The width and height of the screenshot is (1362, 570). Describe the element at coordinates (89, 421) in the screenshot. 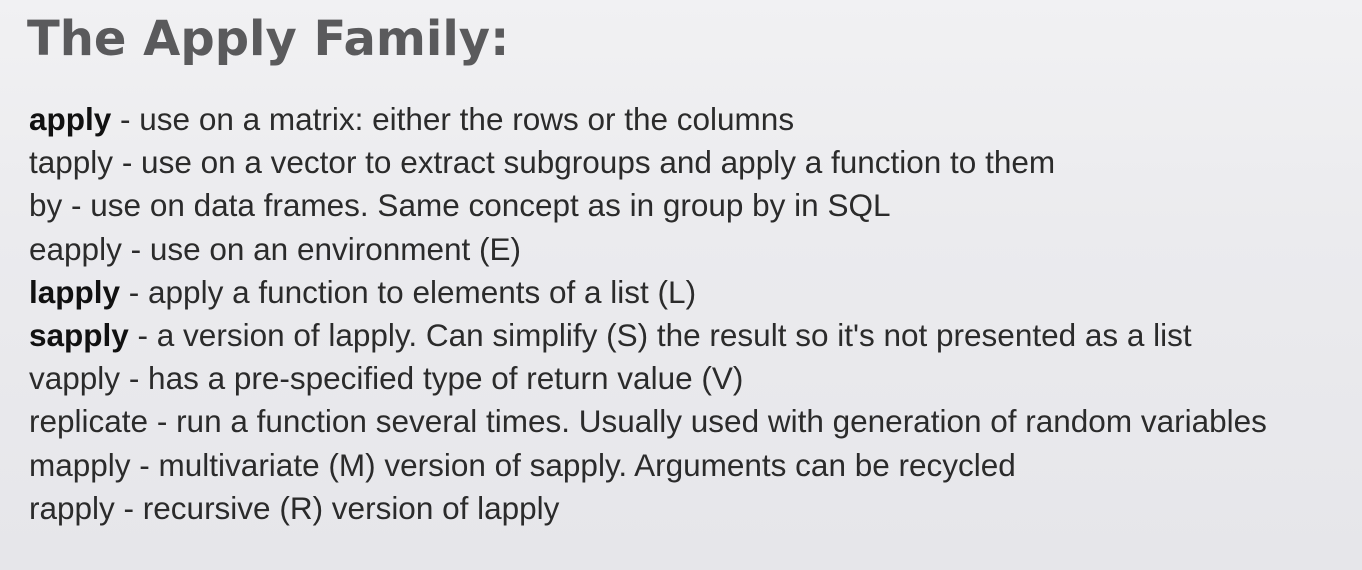

I see `function-name: replicate` at that location.